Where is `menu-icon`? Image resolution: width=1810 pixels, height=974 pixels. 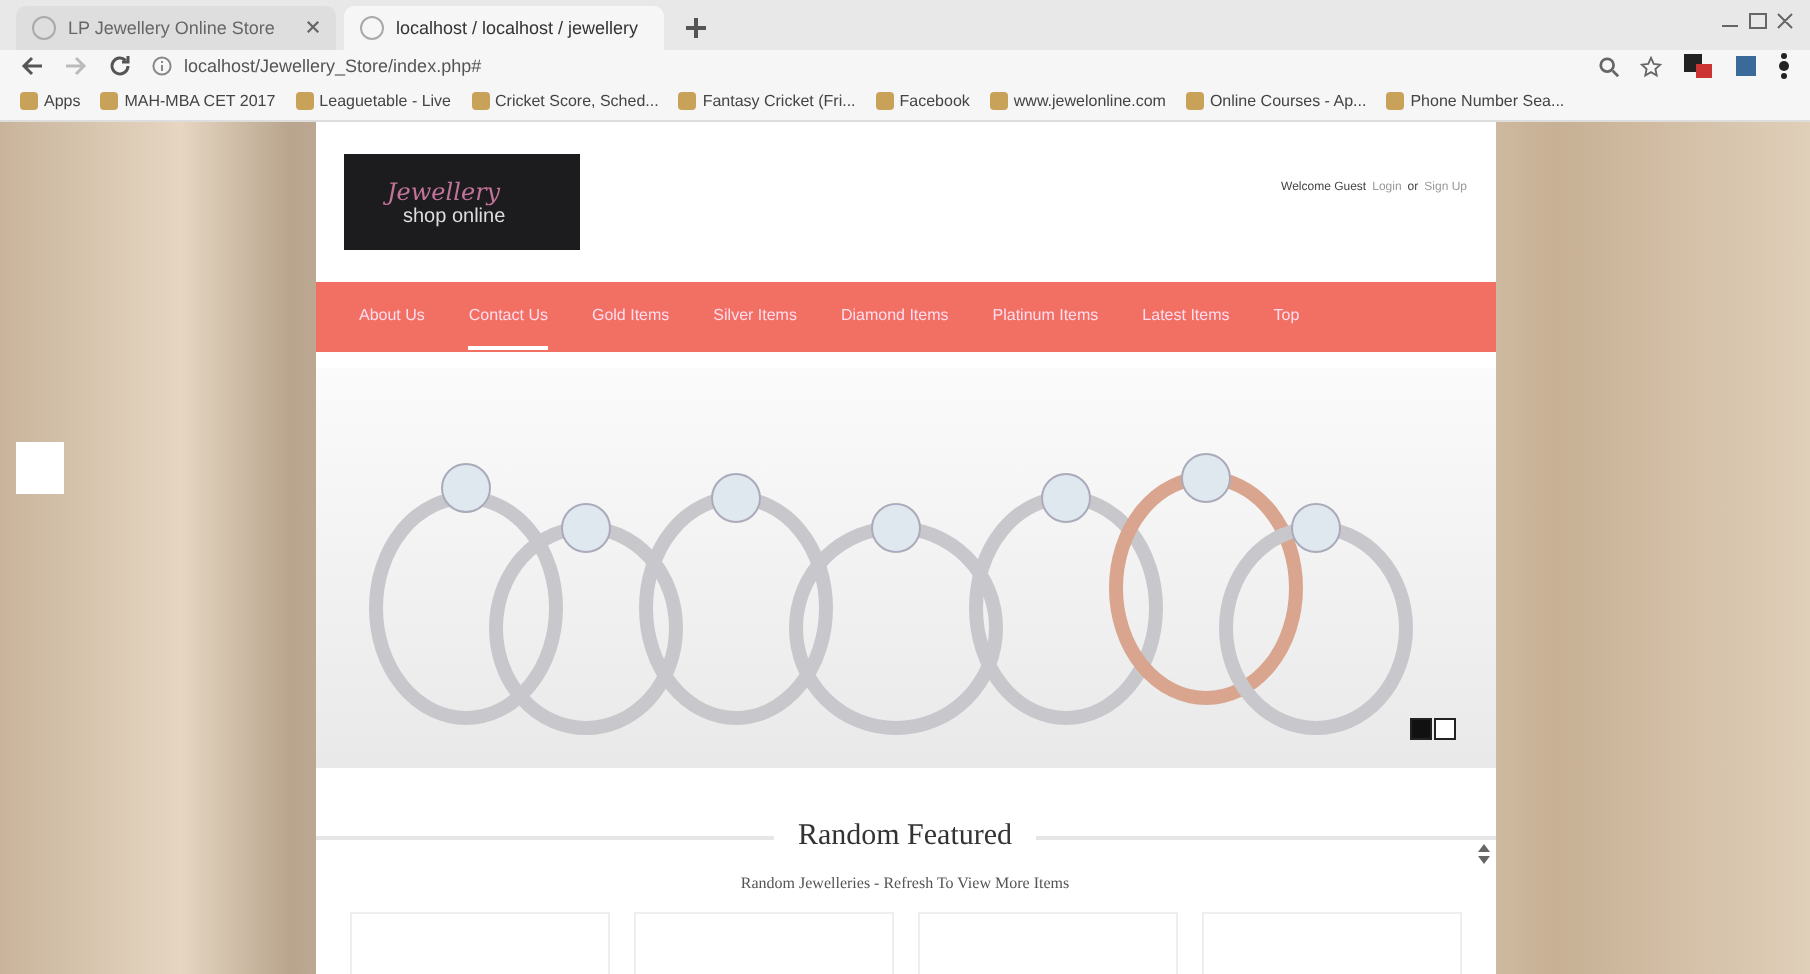 menu-icon is located at coordinates (1784, 66).